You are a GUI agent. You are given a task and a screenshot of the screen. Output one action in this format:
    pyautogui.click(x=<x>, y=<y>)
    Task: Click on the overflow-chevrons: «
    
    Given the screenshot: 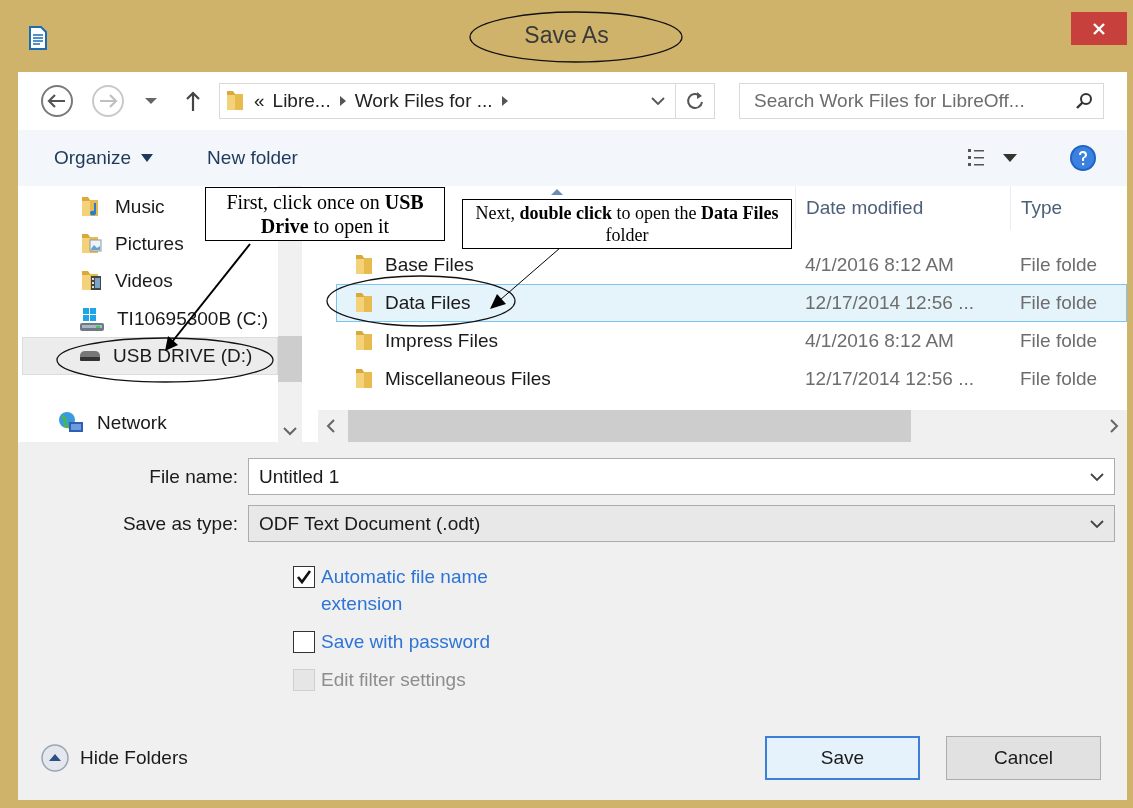 What is the action you would take?
    pyautogui.click(x=259, y=101)
    